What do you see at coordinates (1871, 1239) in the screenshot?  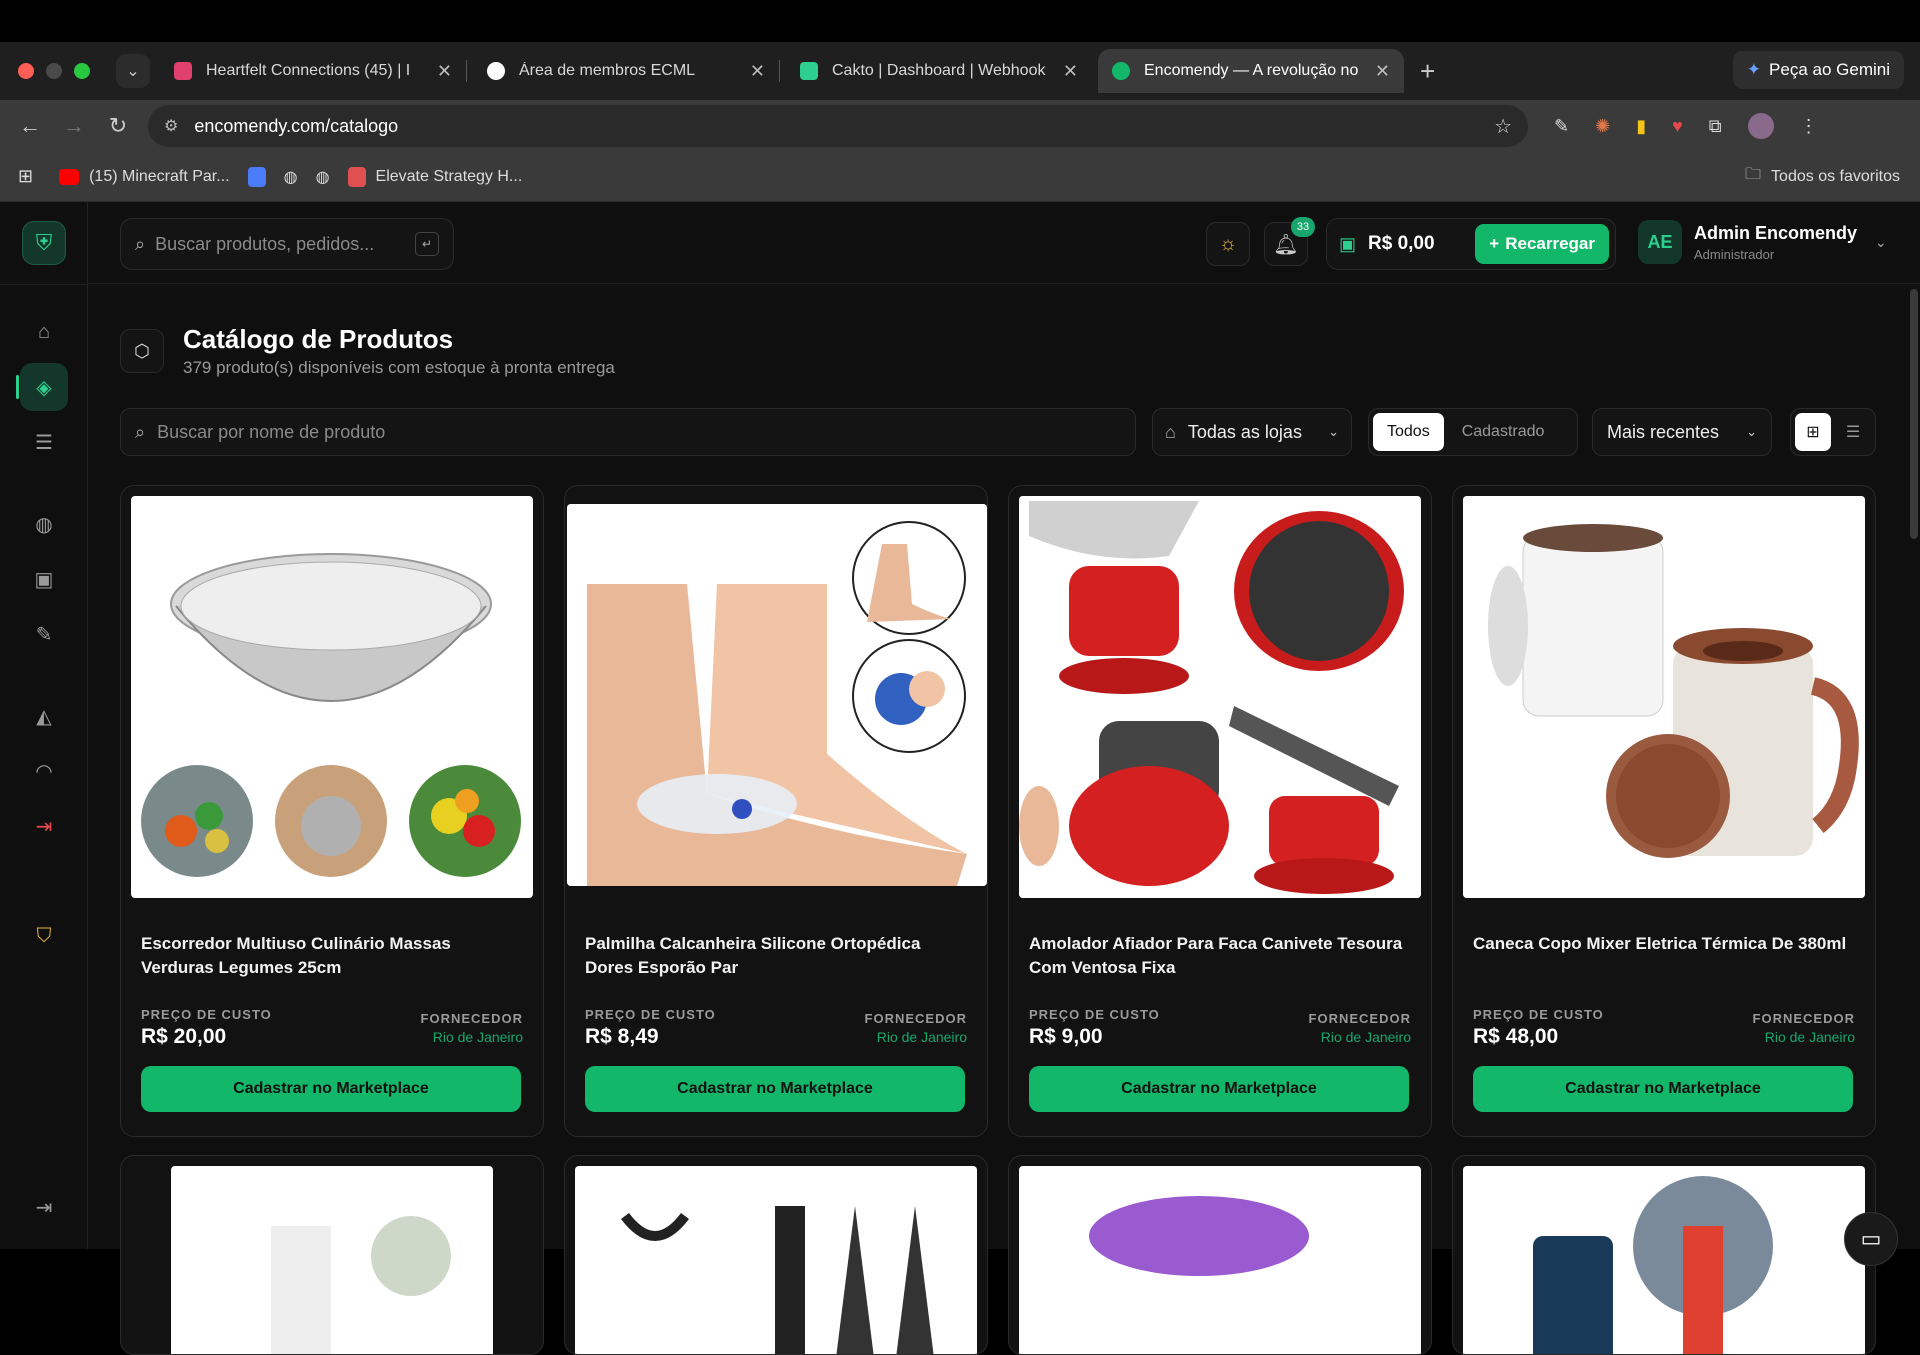 I see `chat-button: ▭` at bounding box center [1871, 1239].